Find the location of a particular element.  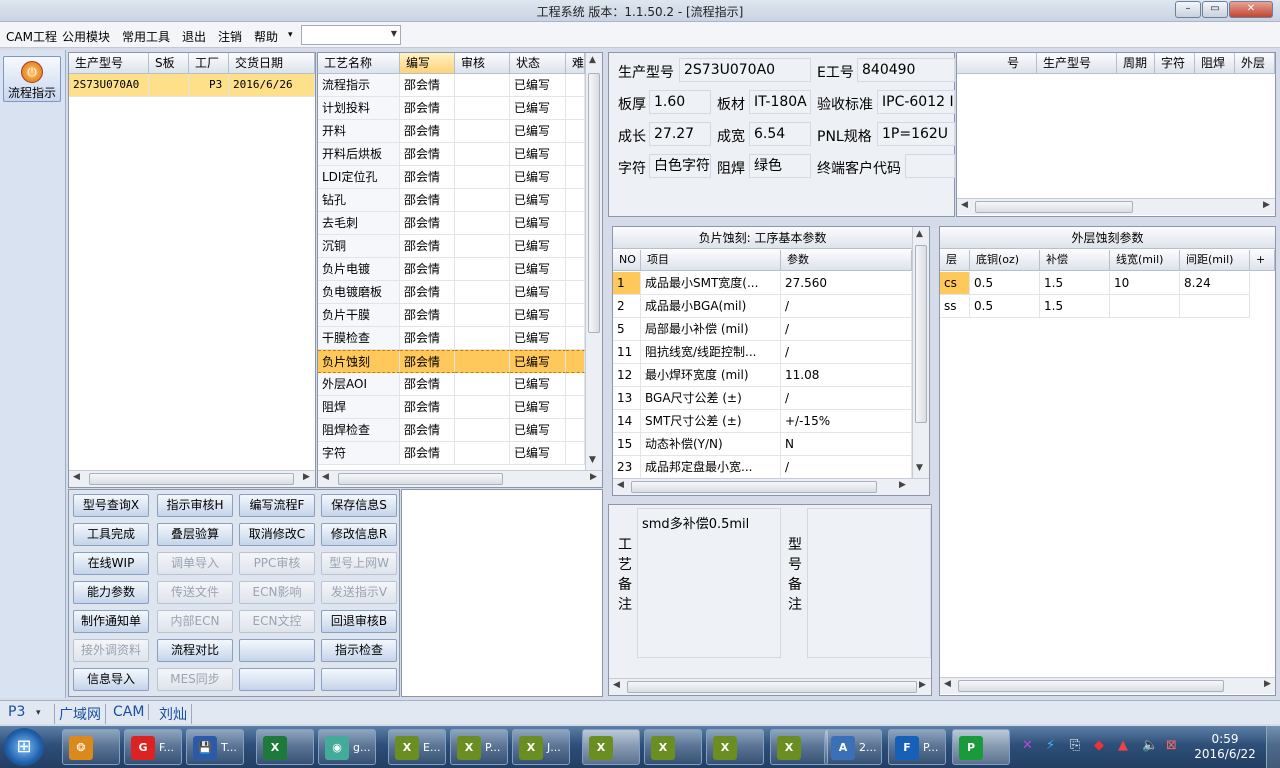

process-cell: 开料 is located at coordinates (359, 131).